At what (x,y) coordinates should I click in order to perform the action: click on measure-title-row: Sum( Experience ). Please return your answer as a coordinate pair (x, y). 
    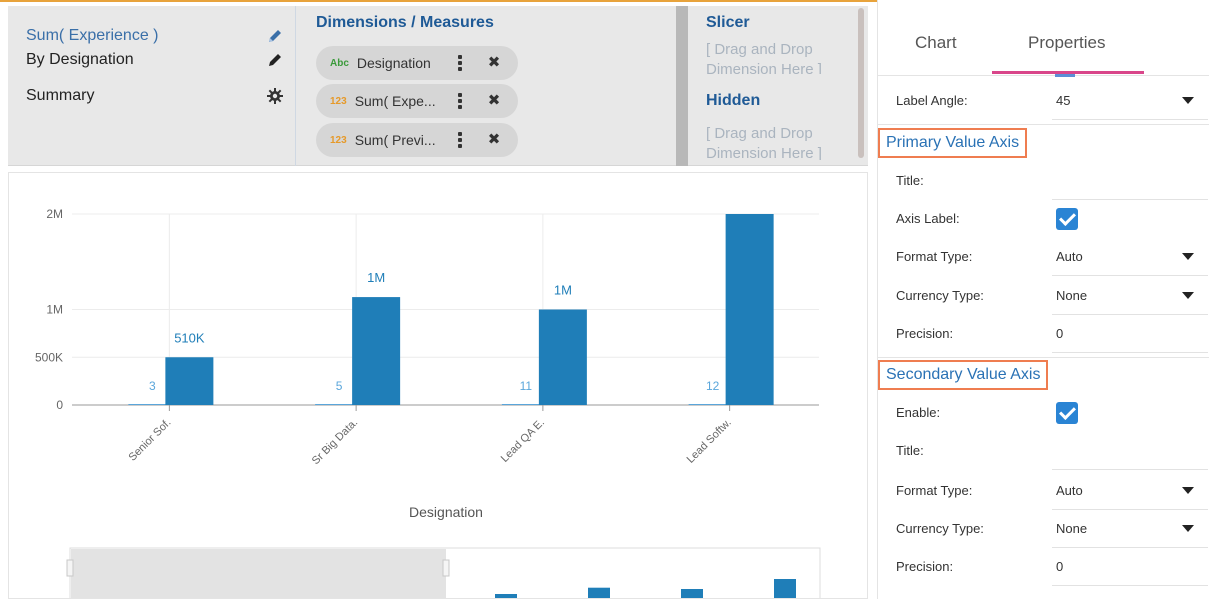
    Looking at the image, I should click on (155, 36).